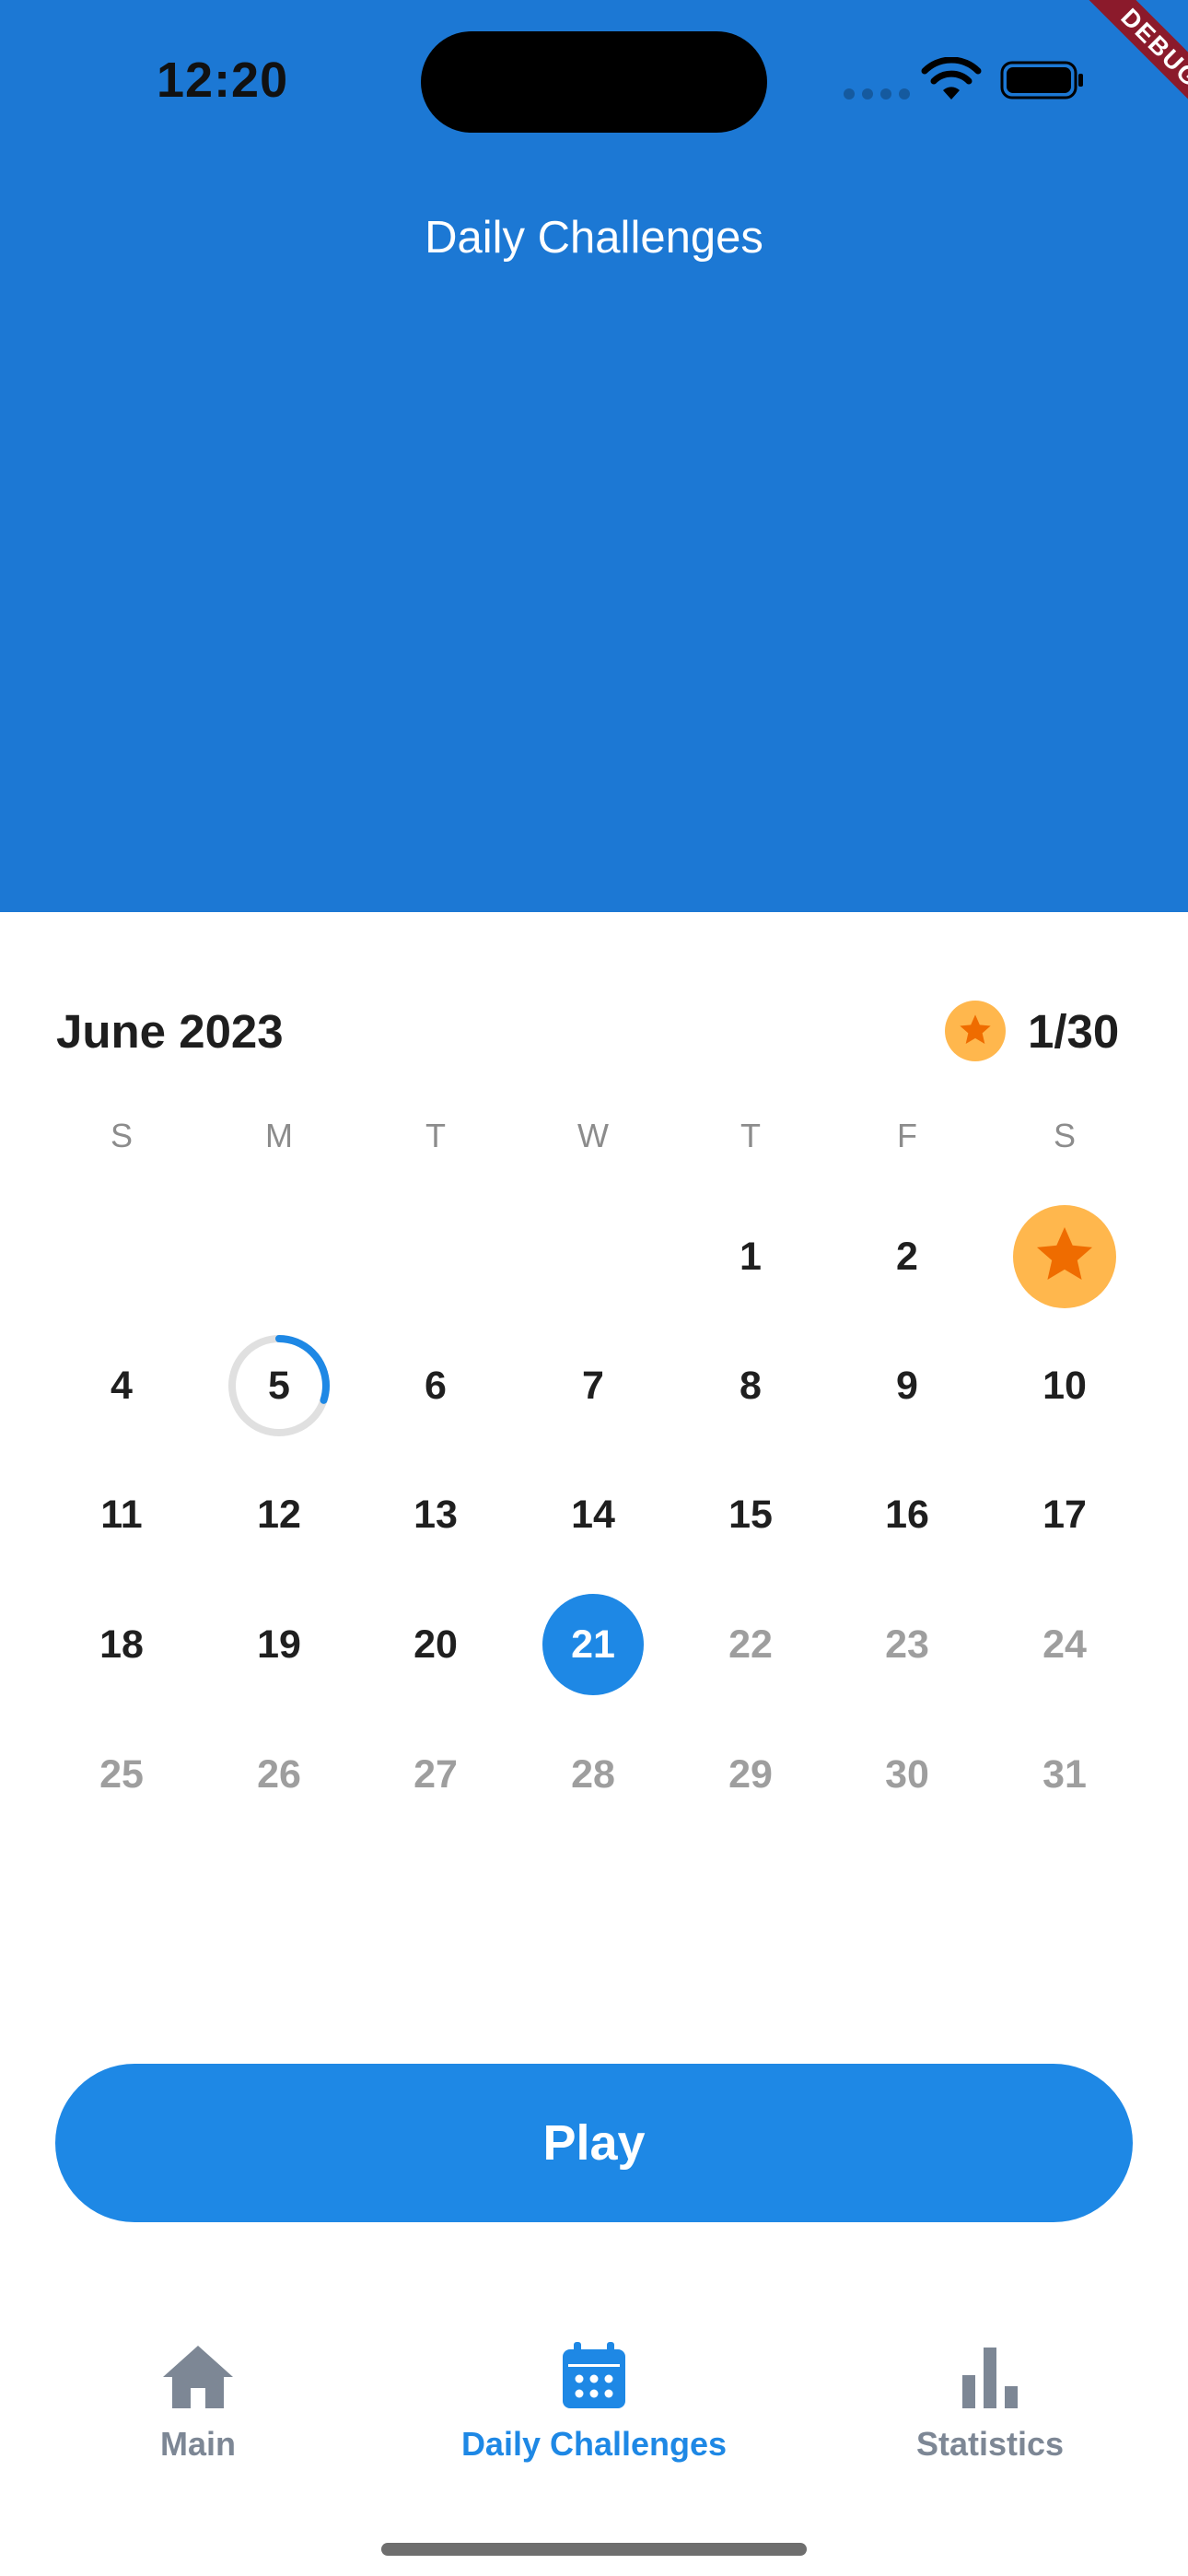 This screenshot has height=2576, width=1188. Describe the element at coordinates (990, 2444) in the screenshot. I see `nav-label: Statistics` at that location.